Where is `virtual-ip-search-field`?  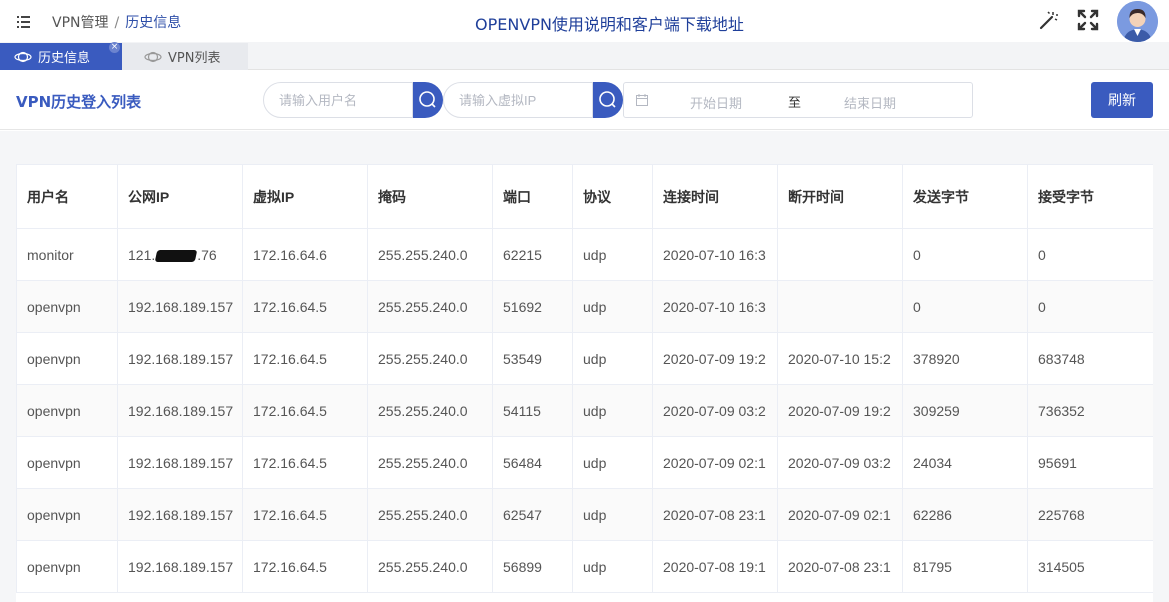
virtual-ip-search-field is located at coordinates (518, 100).